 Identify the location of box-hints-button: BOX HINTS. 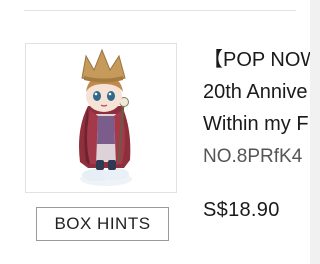
(102, 224).